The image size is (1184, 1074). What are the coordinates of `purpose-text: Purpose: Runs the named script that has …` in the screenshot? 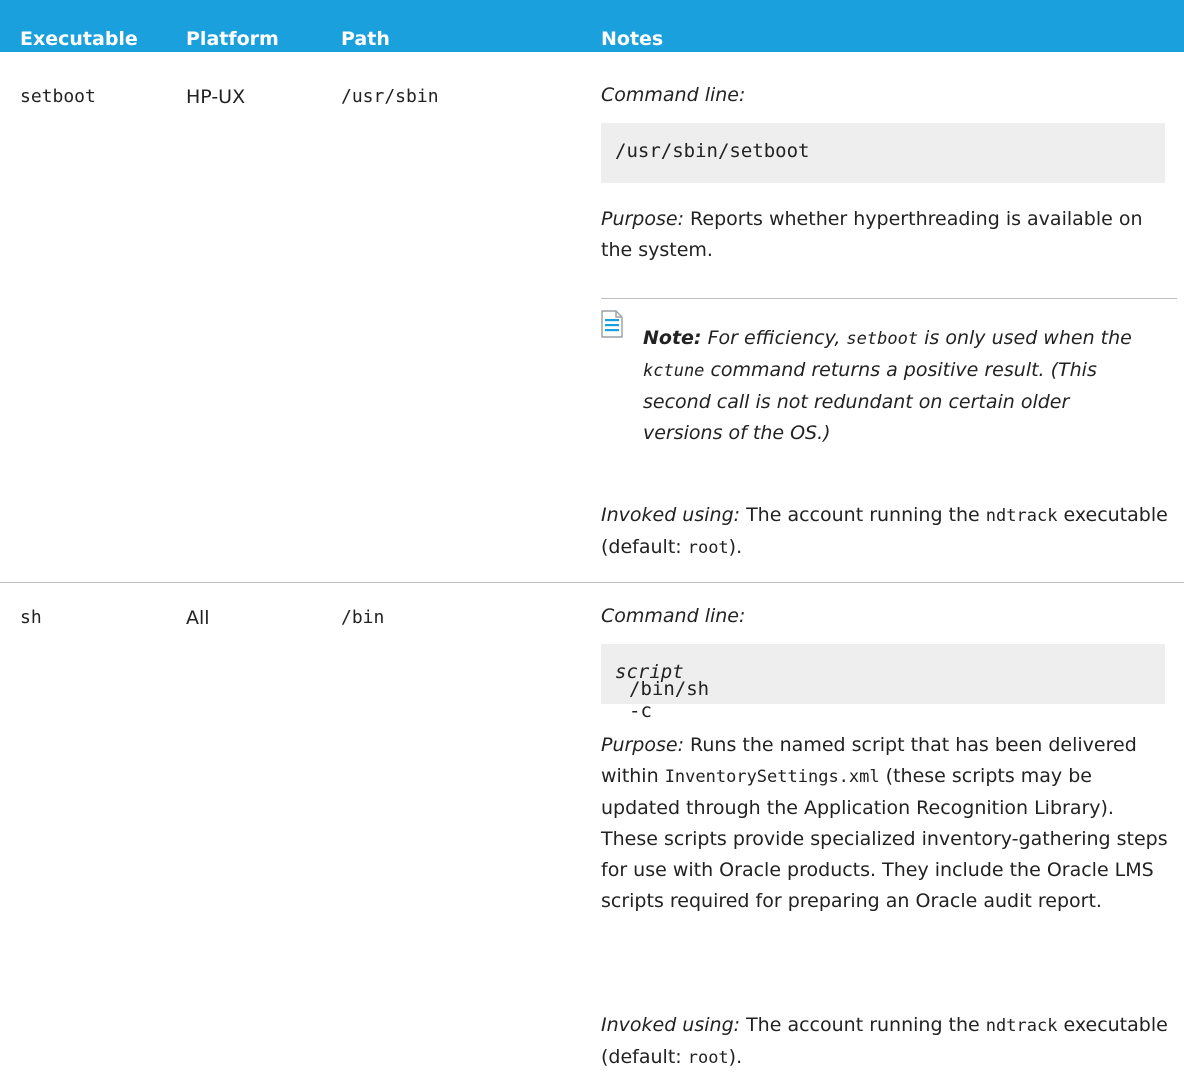 It's located at (884, 823).